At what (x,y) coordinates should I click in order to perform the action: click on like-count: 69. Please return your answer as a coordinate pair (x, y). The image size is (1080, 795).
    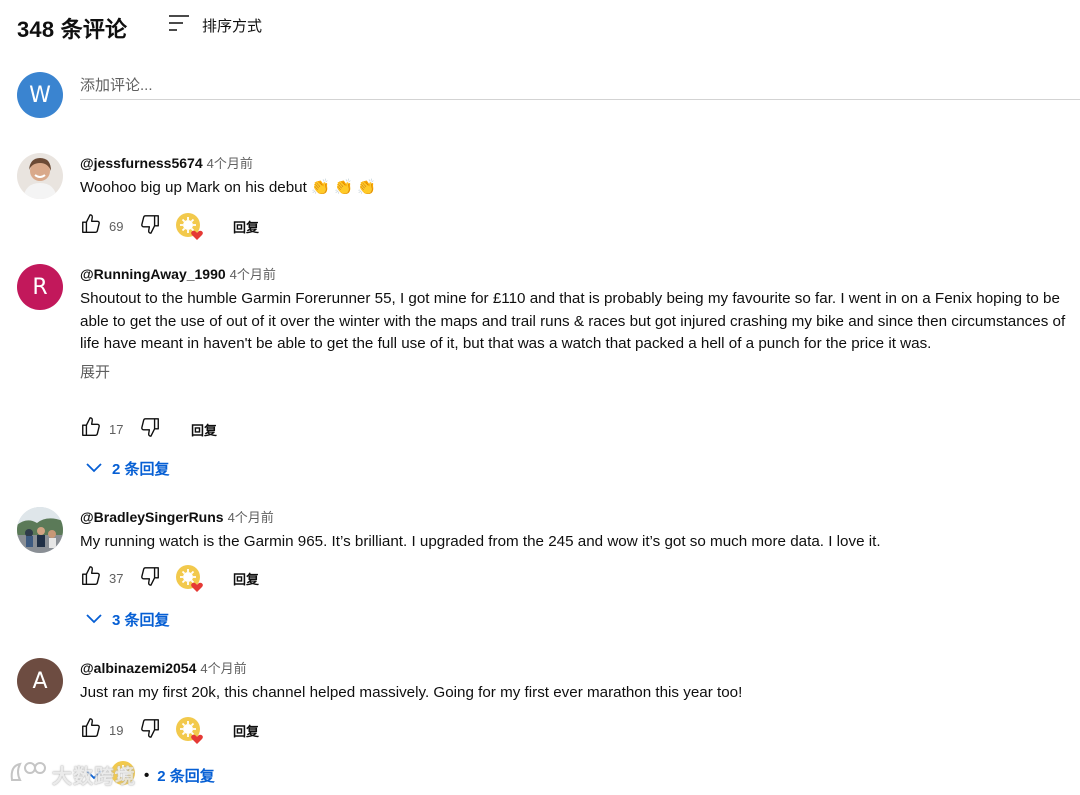
    Looking at the image, I should click on (116, 226).